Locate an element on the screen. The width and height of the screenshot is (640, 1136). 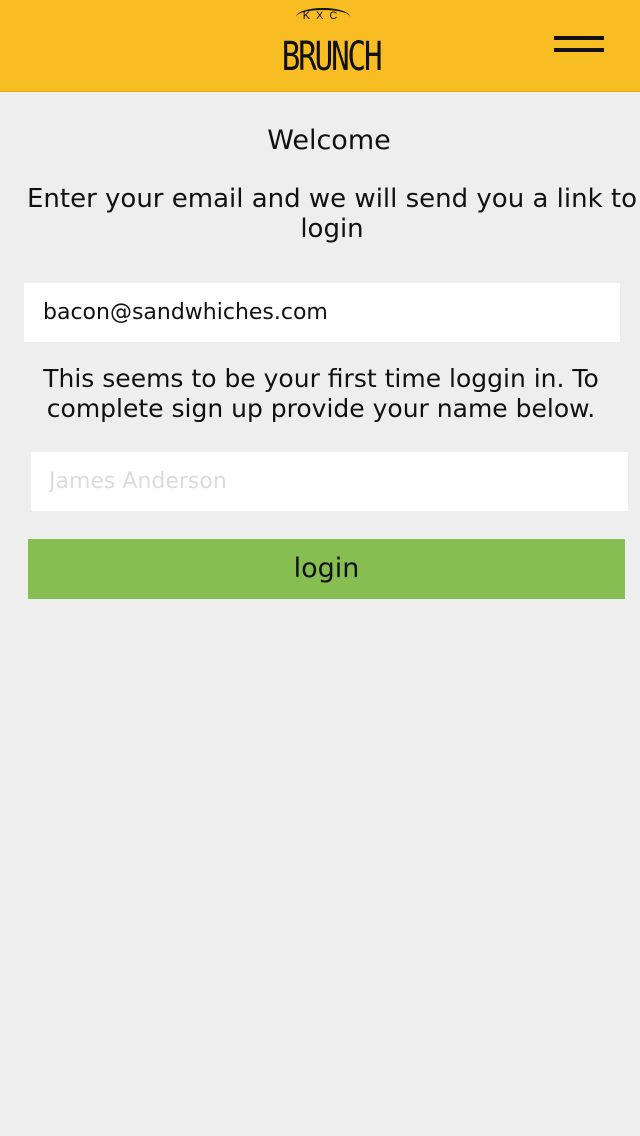
hamburger-menu-icon is located at coordinates (579, 50).